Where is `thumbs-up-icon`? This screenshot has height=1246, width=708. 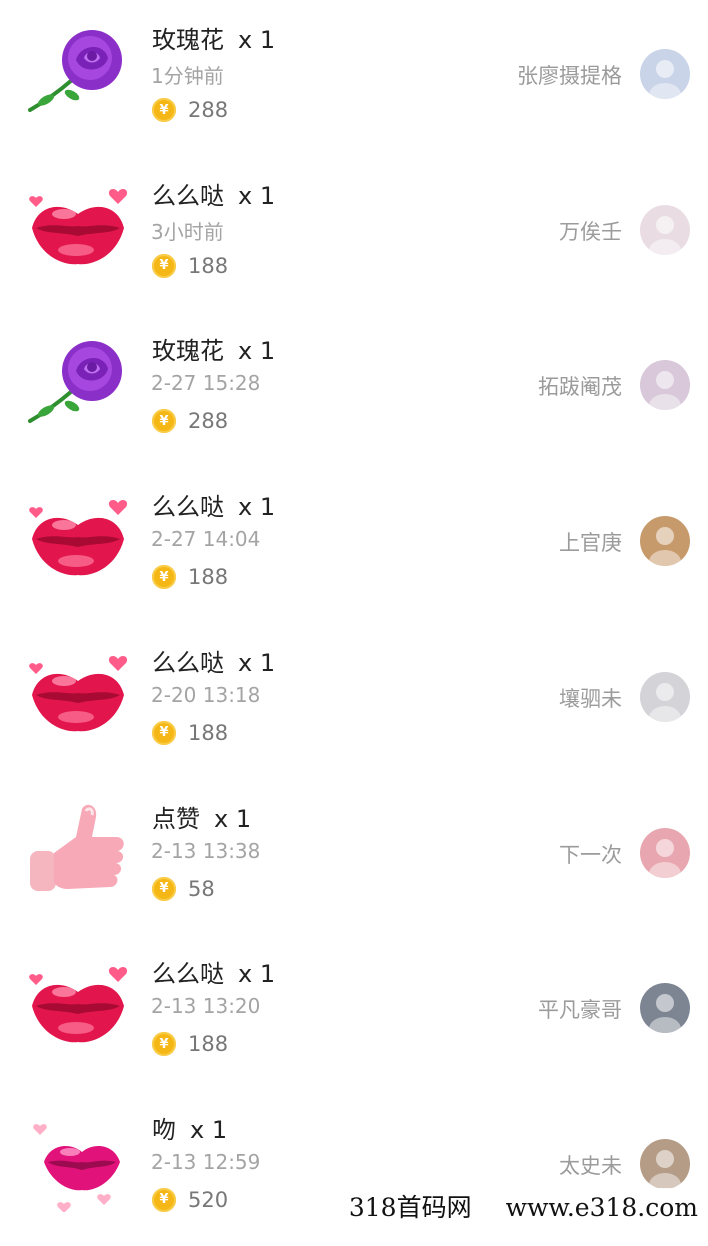
thumbs-up-icon is located at coordinates (77, 847).